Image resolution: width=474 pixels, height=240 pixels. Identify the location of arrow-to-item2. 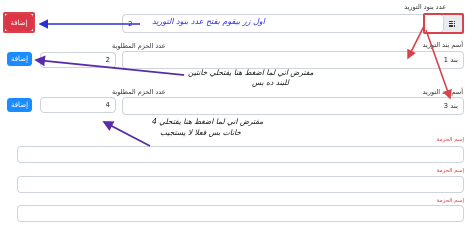
(438, 64).